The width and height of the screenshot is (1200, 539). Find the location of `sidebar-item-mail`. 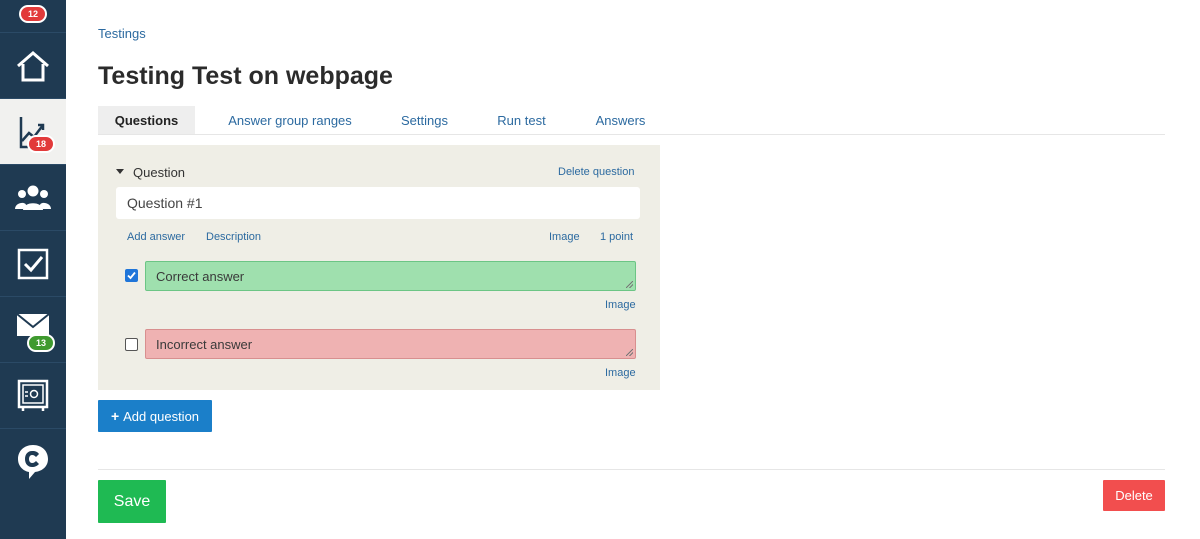

sidebar-item-mail is located at coordinates (33, 329).